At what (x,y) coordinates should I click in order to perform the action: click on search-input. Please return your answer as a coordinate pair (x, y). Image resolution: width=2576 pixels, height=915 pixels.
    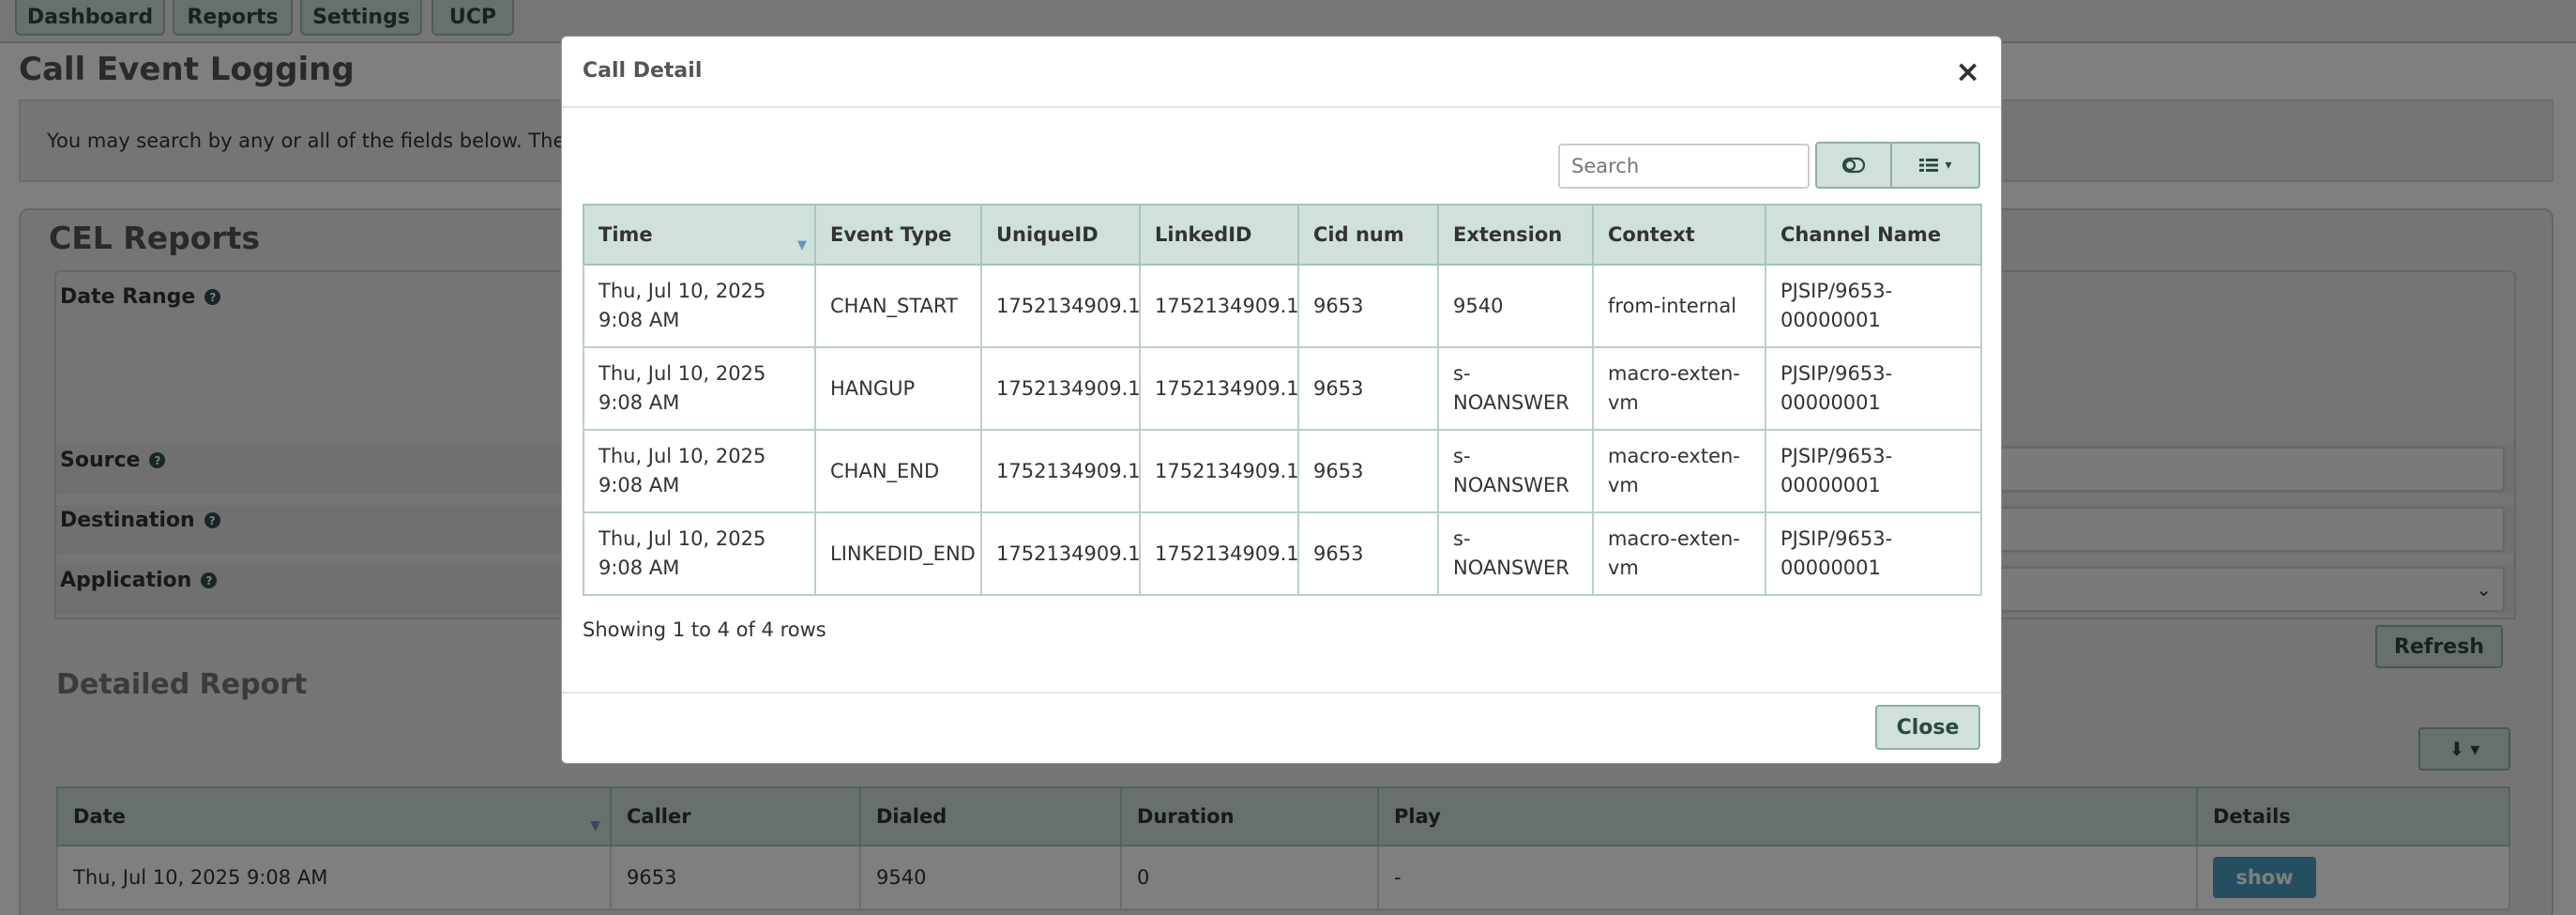
    Looking at the image, I should click on (1684, 166).